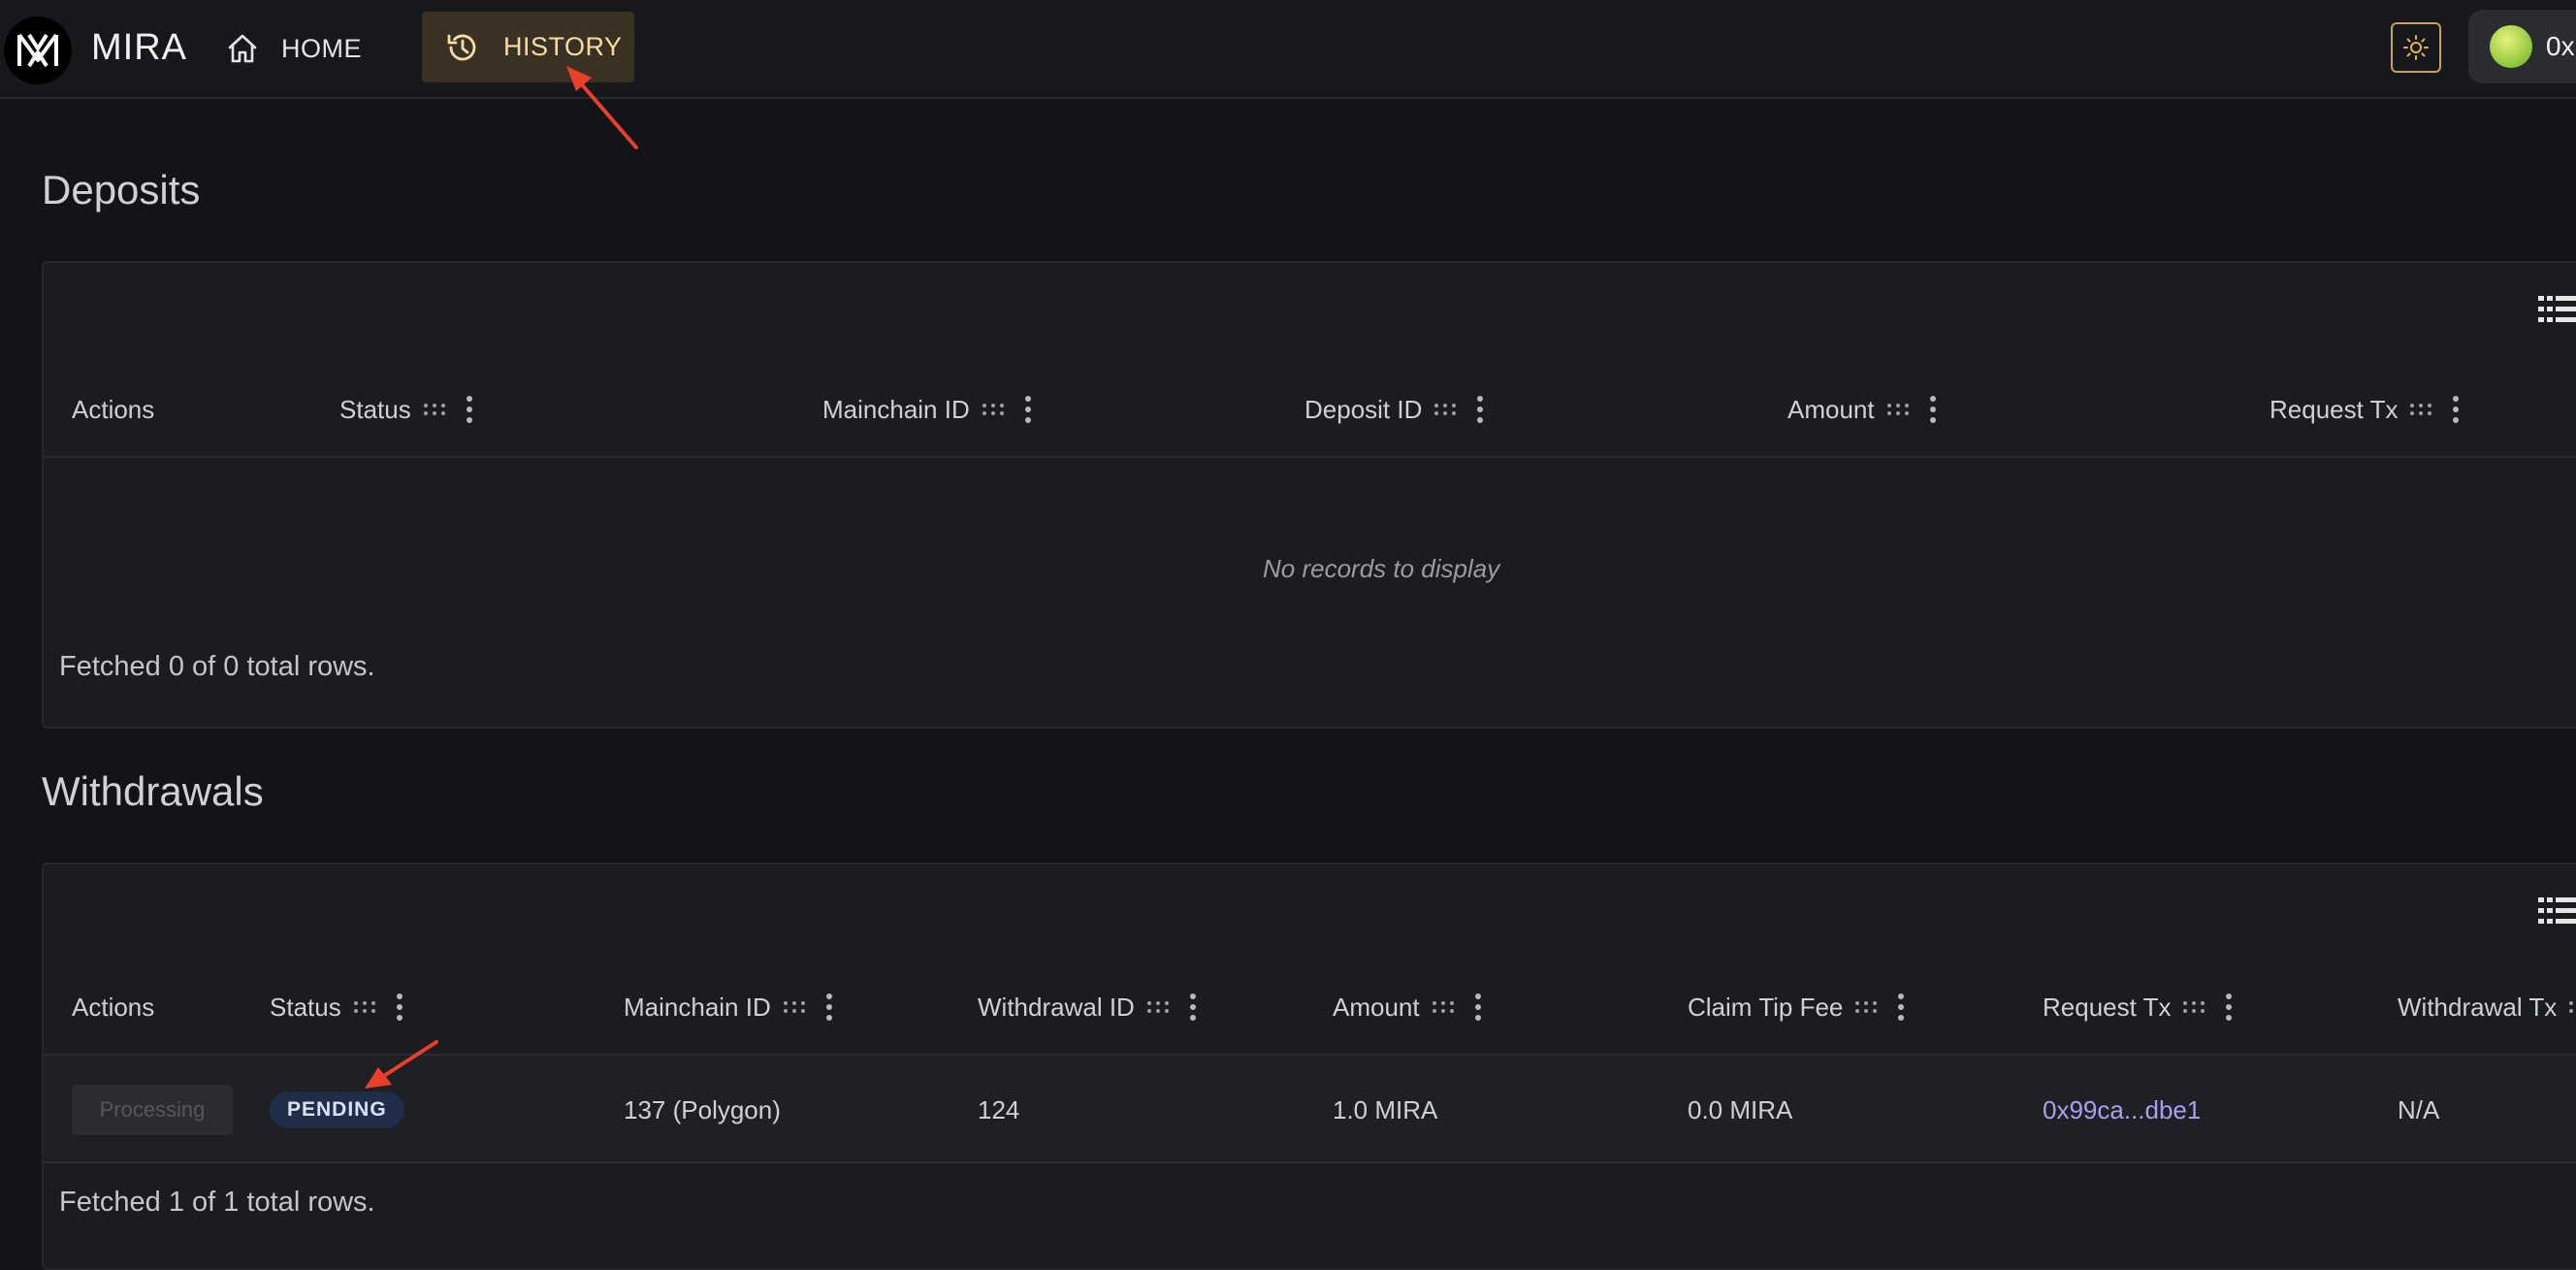 The image size is (2576, 1270). What do you see at coordinates (139, 48) in the screenshot?
I see `app-title: MIRA` at bounding box center [139, 48].